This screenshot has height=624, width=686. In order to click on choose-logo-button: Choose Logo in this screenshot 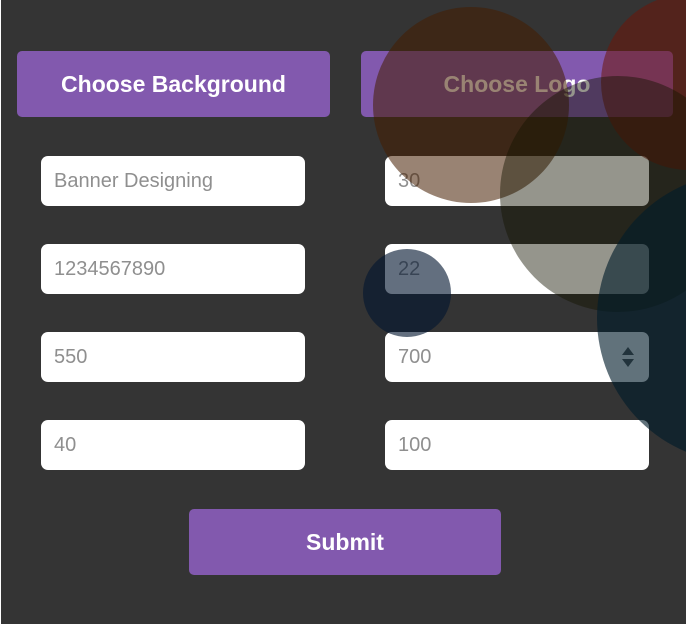, I will do `click(517, 84)`.